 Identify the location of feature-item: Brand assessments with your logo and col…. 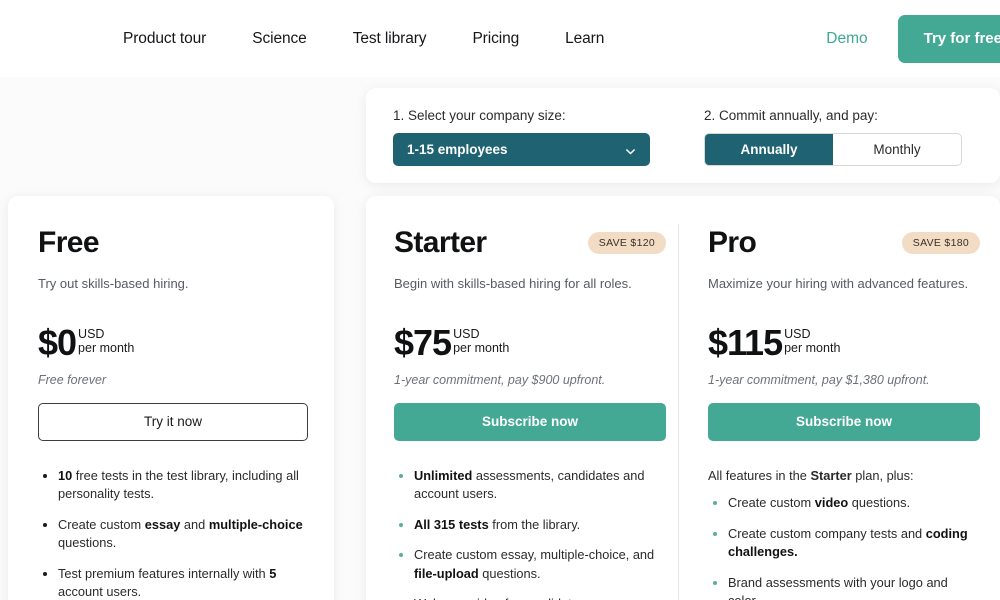
(844, 587).